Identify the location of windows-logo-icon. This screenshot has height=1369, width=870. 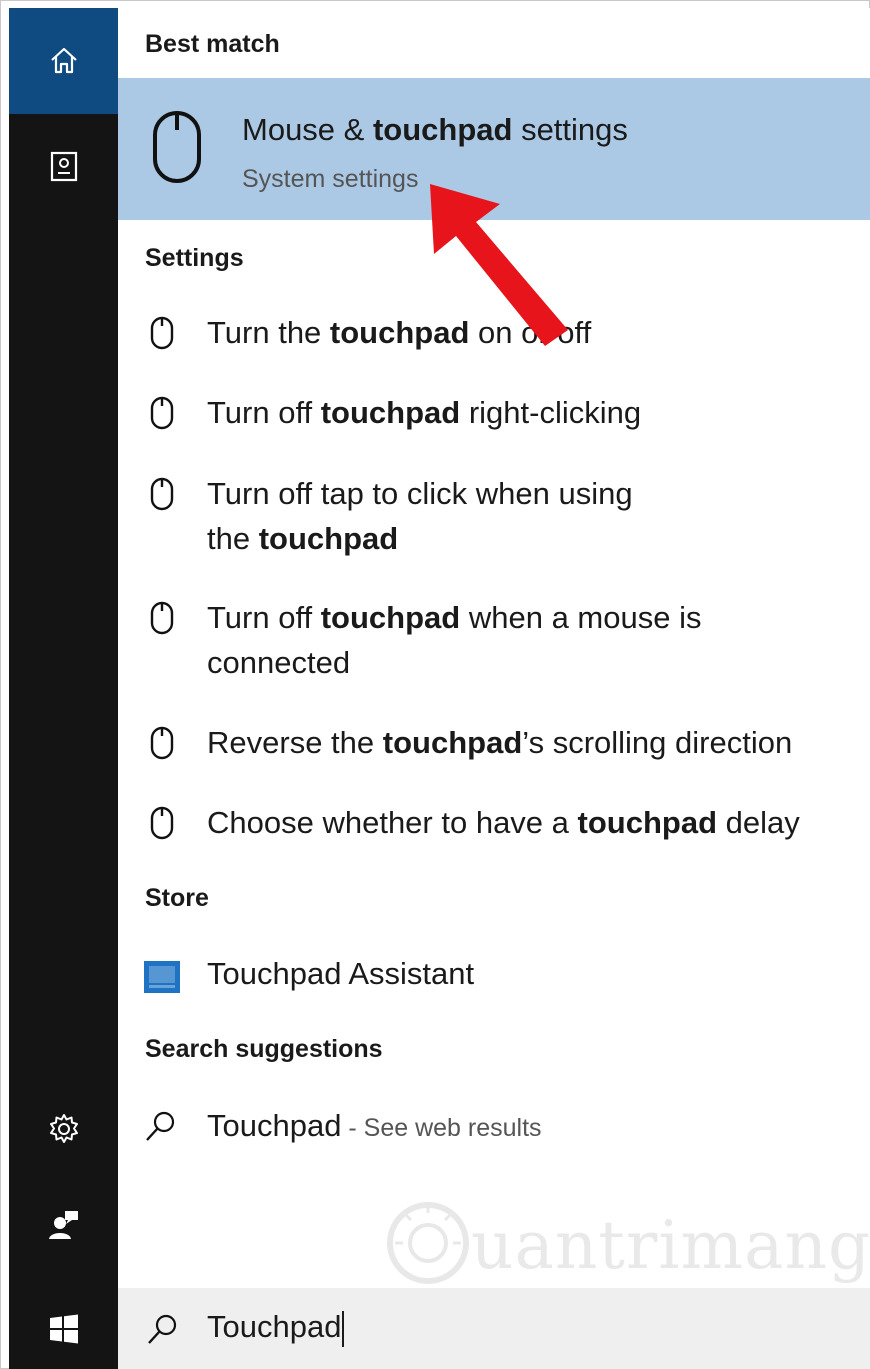
(63, 1329).